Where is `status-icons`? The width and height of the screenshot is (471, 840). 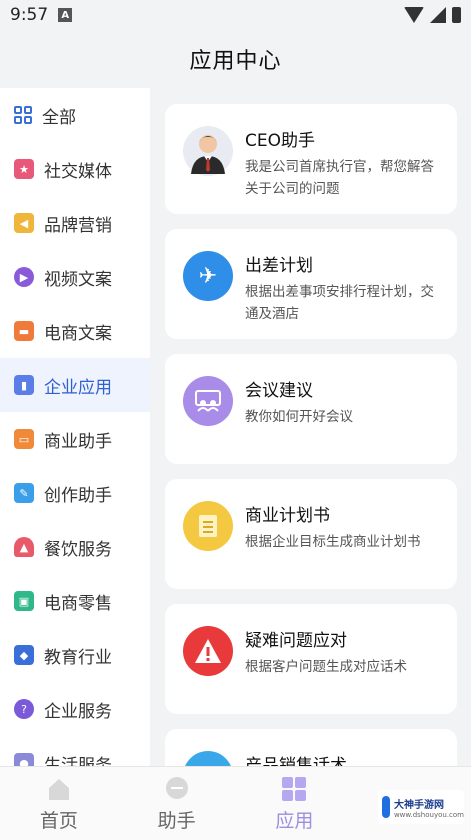
status-icons is located at coordinates (432, 15).